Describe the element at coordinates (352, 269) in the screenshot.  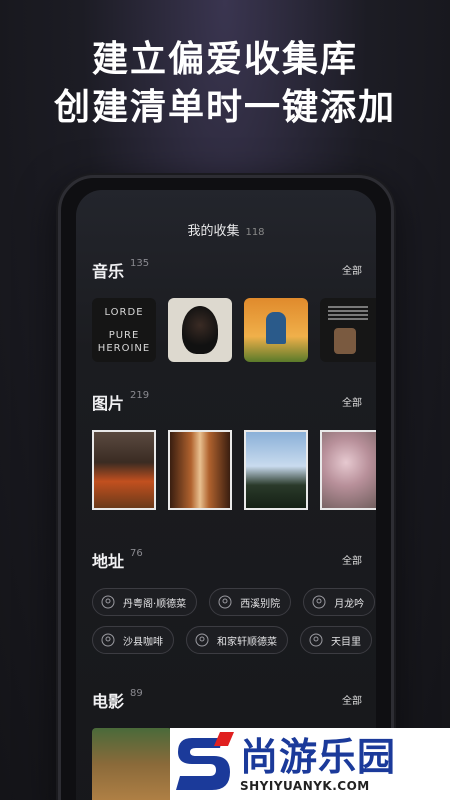
I see `see-all-music-link: 全部` at that location.